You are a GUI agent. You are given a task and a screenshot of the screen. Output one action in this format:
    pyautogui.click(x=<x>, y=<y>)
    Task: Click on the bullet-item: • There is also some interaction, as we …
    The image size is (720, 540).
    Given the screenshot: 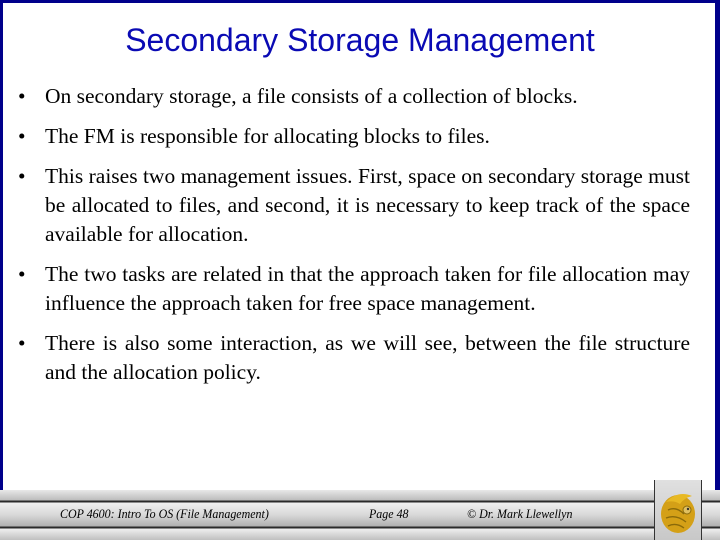 What is the action you would take?
    pyautogui.click(x=354, y=358)
    